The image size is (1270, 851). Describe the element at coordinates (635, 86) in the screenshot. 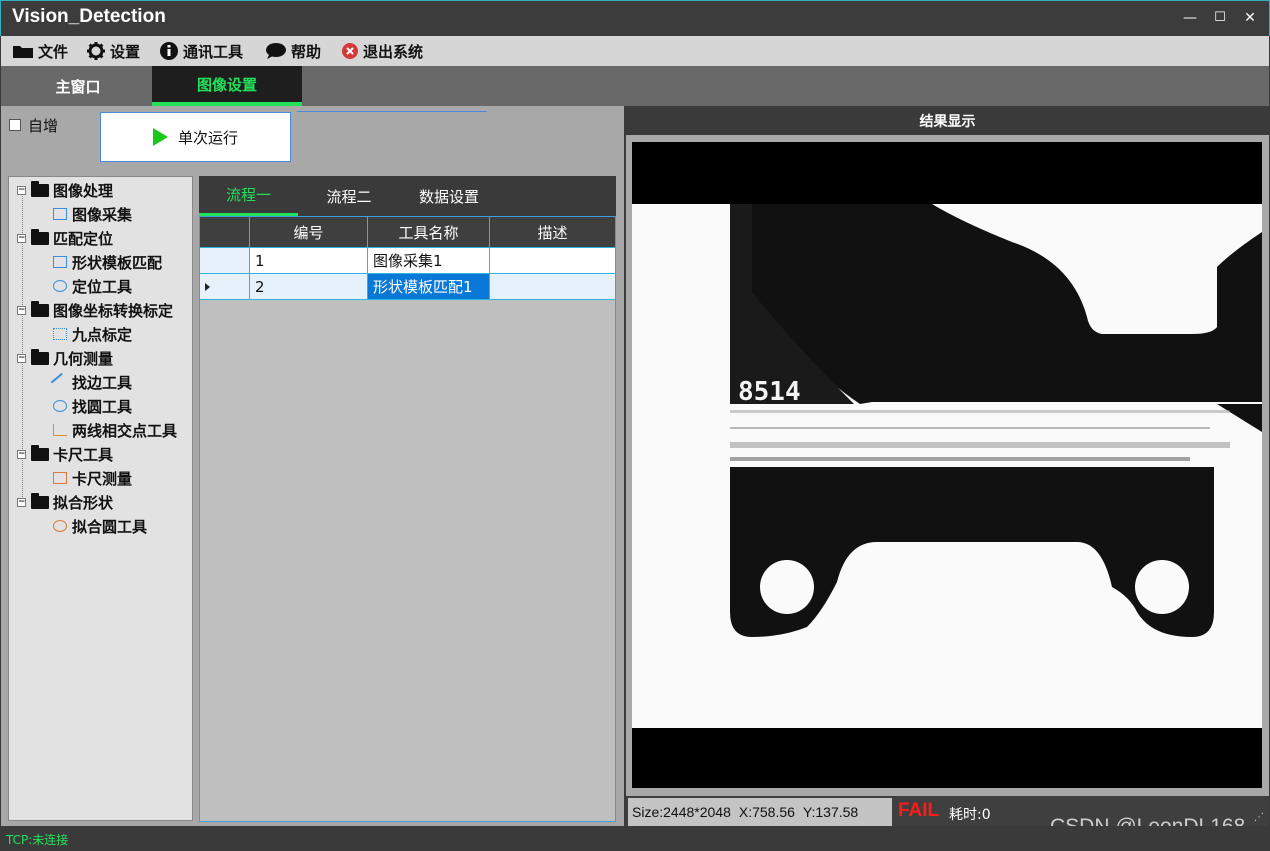

I see `main-tab-bar: 主窗口 图像设置` at that location.